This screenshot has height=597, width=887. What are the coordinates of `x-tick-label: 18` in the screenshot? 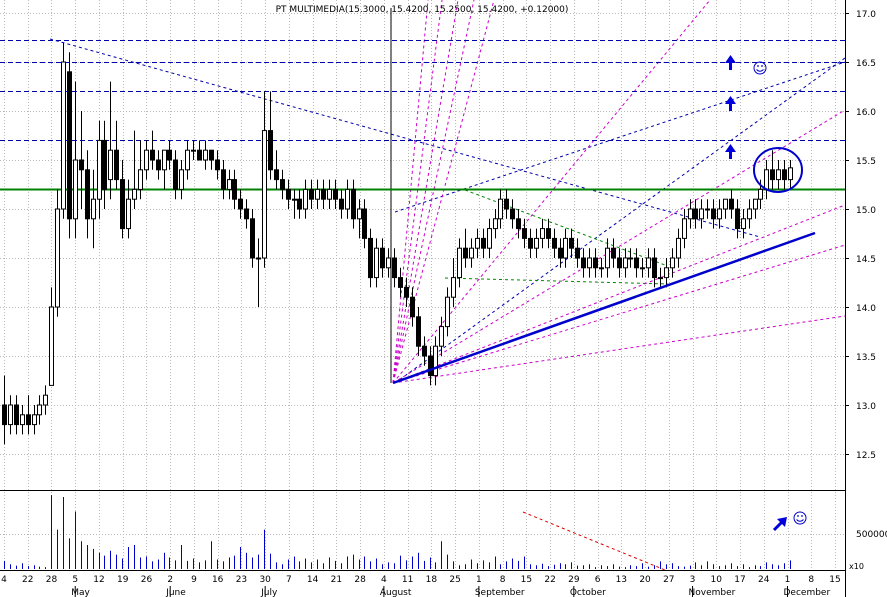 It's located at (432, 580).